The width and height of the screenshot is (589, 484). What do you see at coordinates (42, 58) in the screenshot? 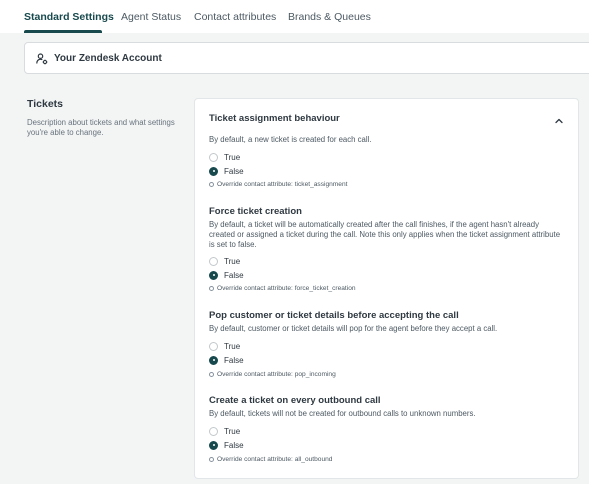
I see `user-gear-icon` at bounding box center [42, 58].